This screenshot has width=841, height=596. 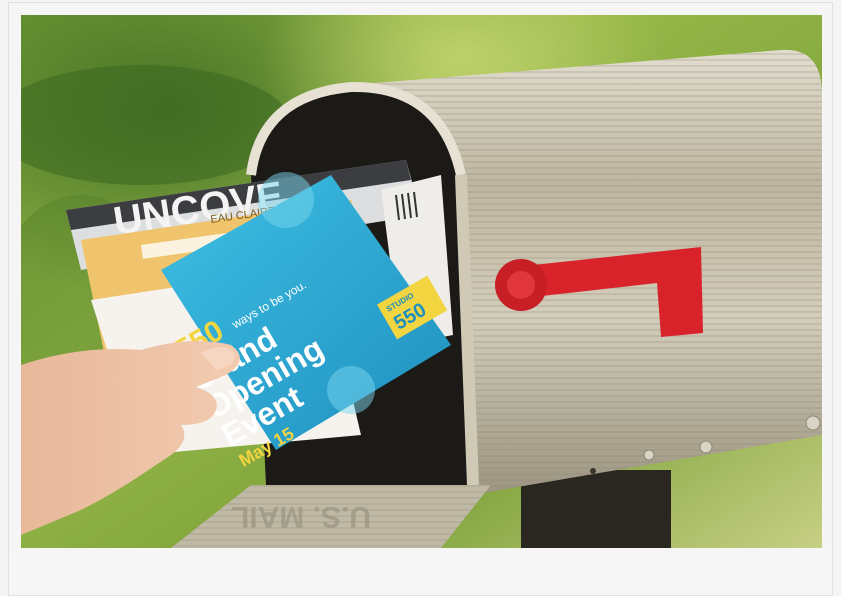 What do you see at coordinates (420, 571) in the screenshot?
I see `caption-area` at bounding box center [420, 571].